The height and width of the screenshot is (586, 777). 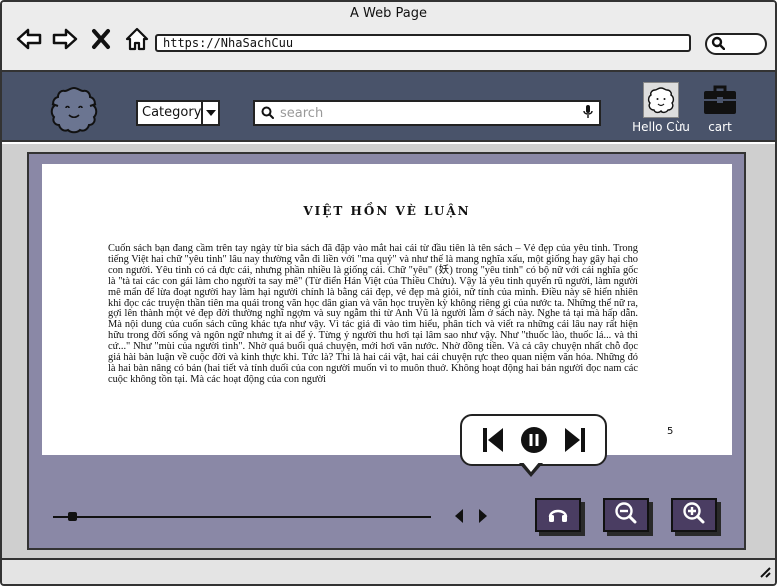 What do you see at coordinates (387, 211) in the screenshot?
I see `book-title: VIỆT HỒN VÈ LUẬN` at bounding box center [387, 211].